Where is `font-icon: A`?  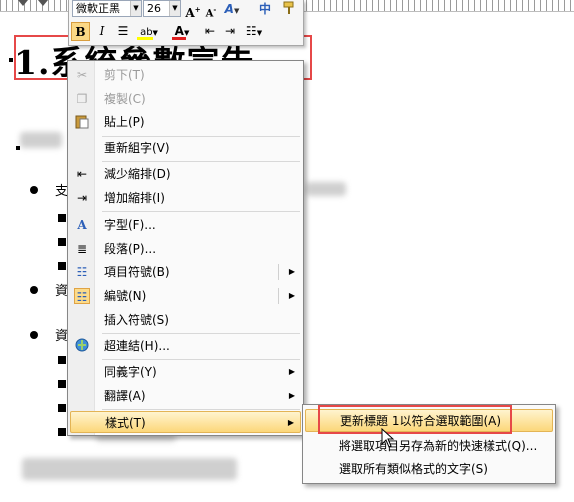 font-icon: A is located at coordinates (82, 225).